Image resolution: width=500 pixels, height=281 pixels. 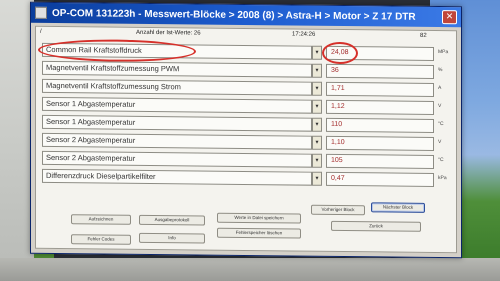 What do you see at coordinates (380, 143) in the screenshot?
I see `parameter-value: 1,10` at bounding box center [380, 143].